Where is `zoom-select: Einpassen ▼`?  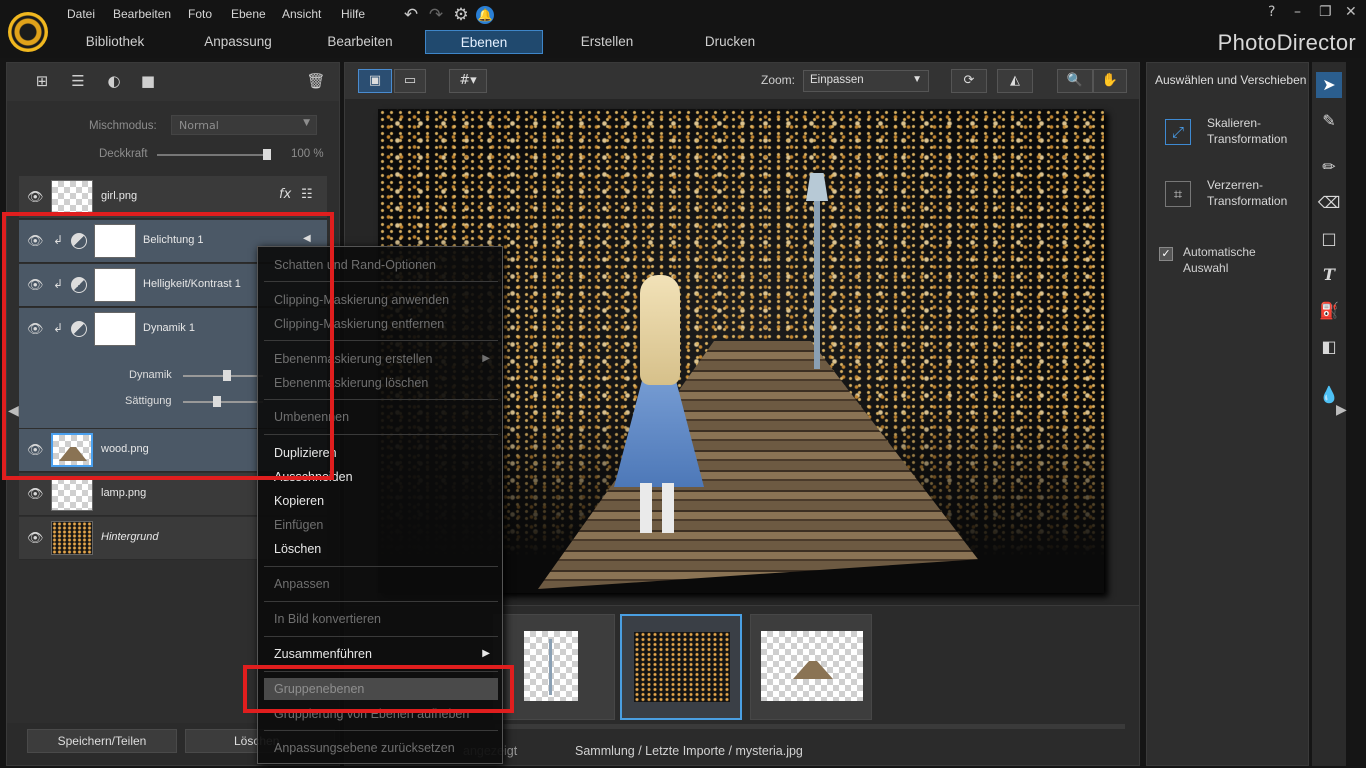 zoom-select: Einpassen ▼ is located at coordinates (866, 81).